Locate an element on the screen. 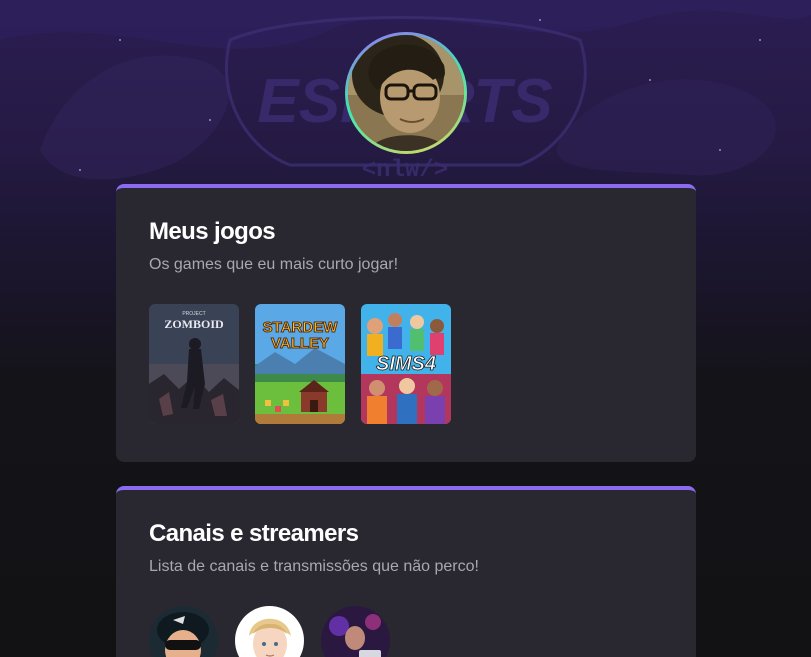 The height and width of the screenshot is (657, 811). streamer-2-image is located at coordinates (269, 631).